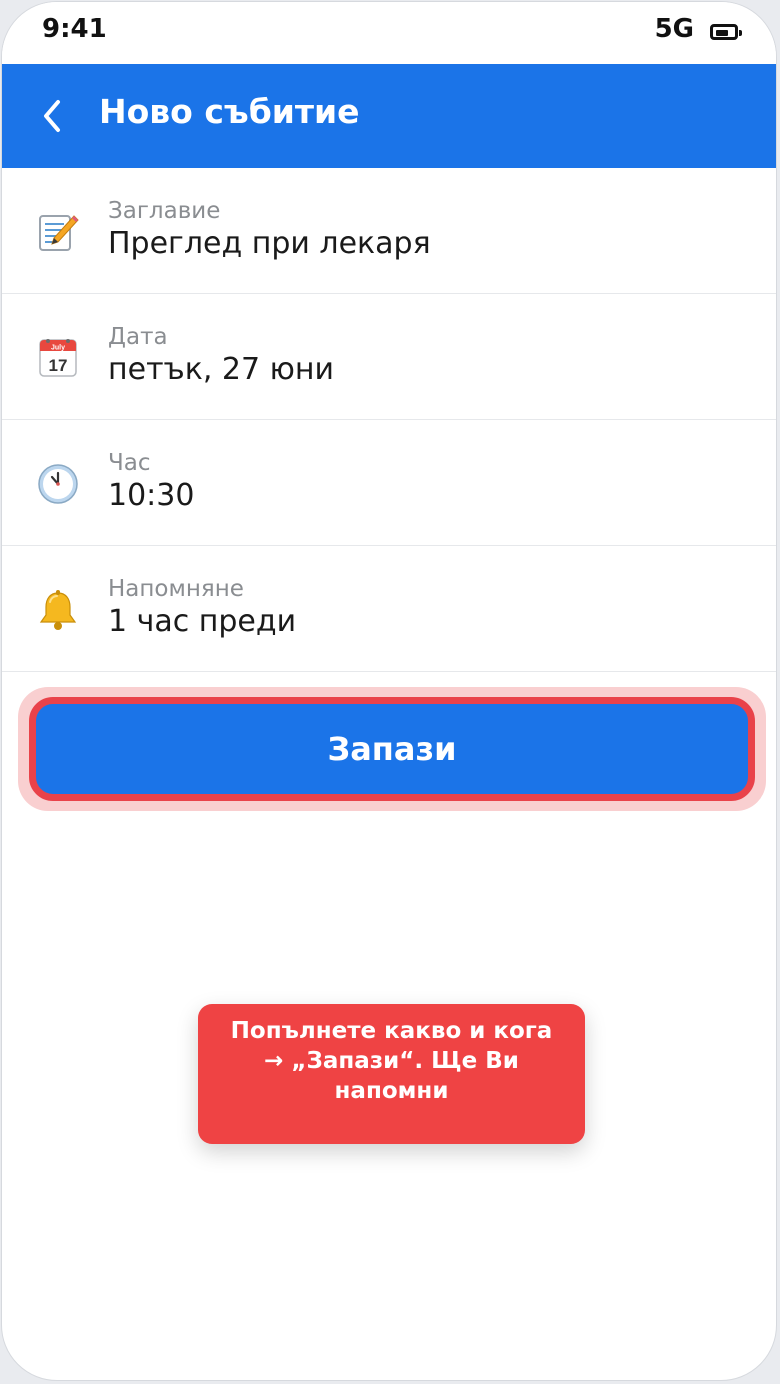 This screenshot has height=1384, width=780. Describe the element at coordinates (176, 589) in the screenshot. I see `reminder-label: Напомняне` at that location.